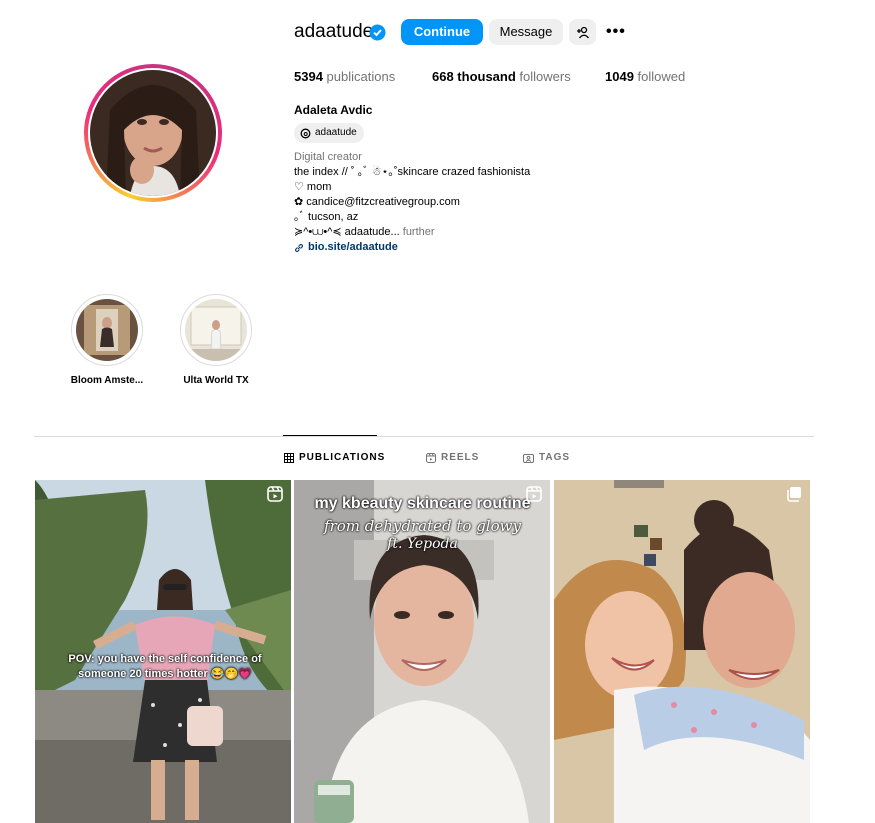 The height and width of the screenshot is (823, 875). I want to click on post-overlay-subtitle: from dehydrated to glowy, so click(422, 526).